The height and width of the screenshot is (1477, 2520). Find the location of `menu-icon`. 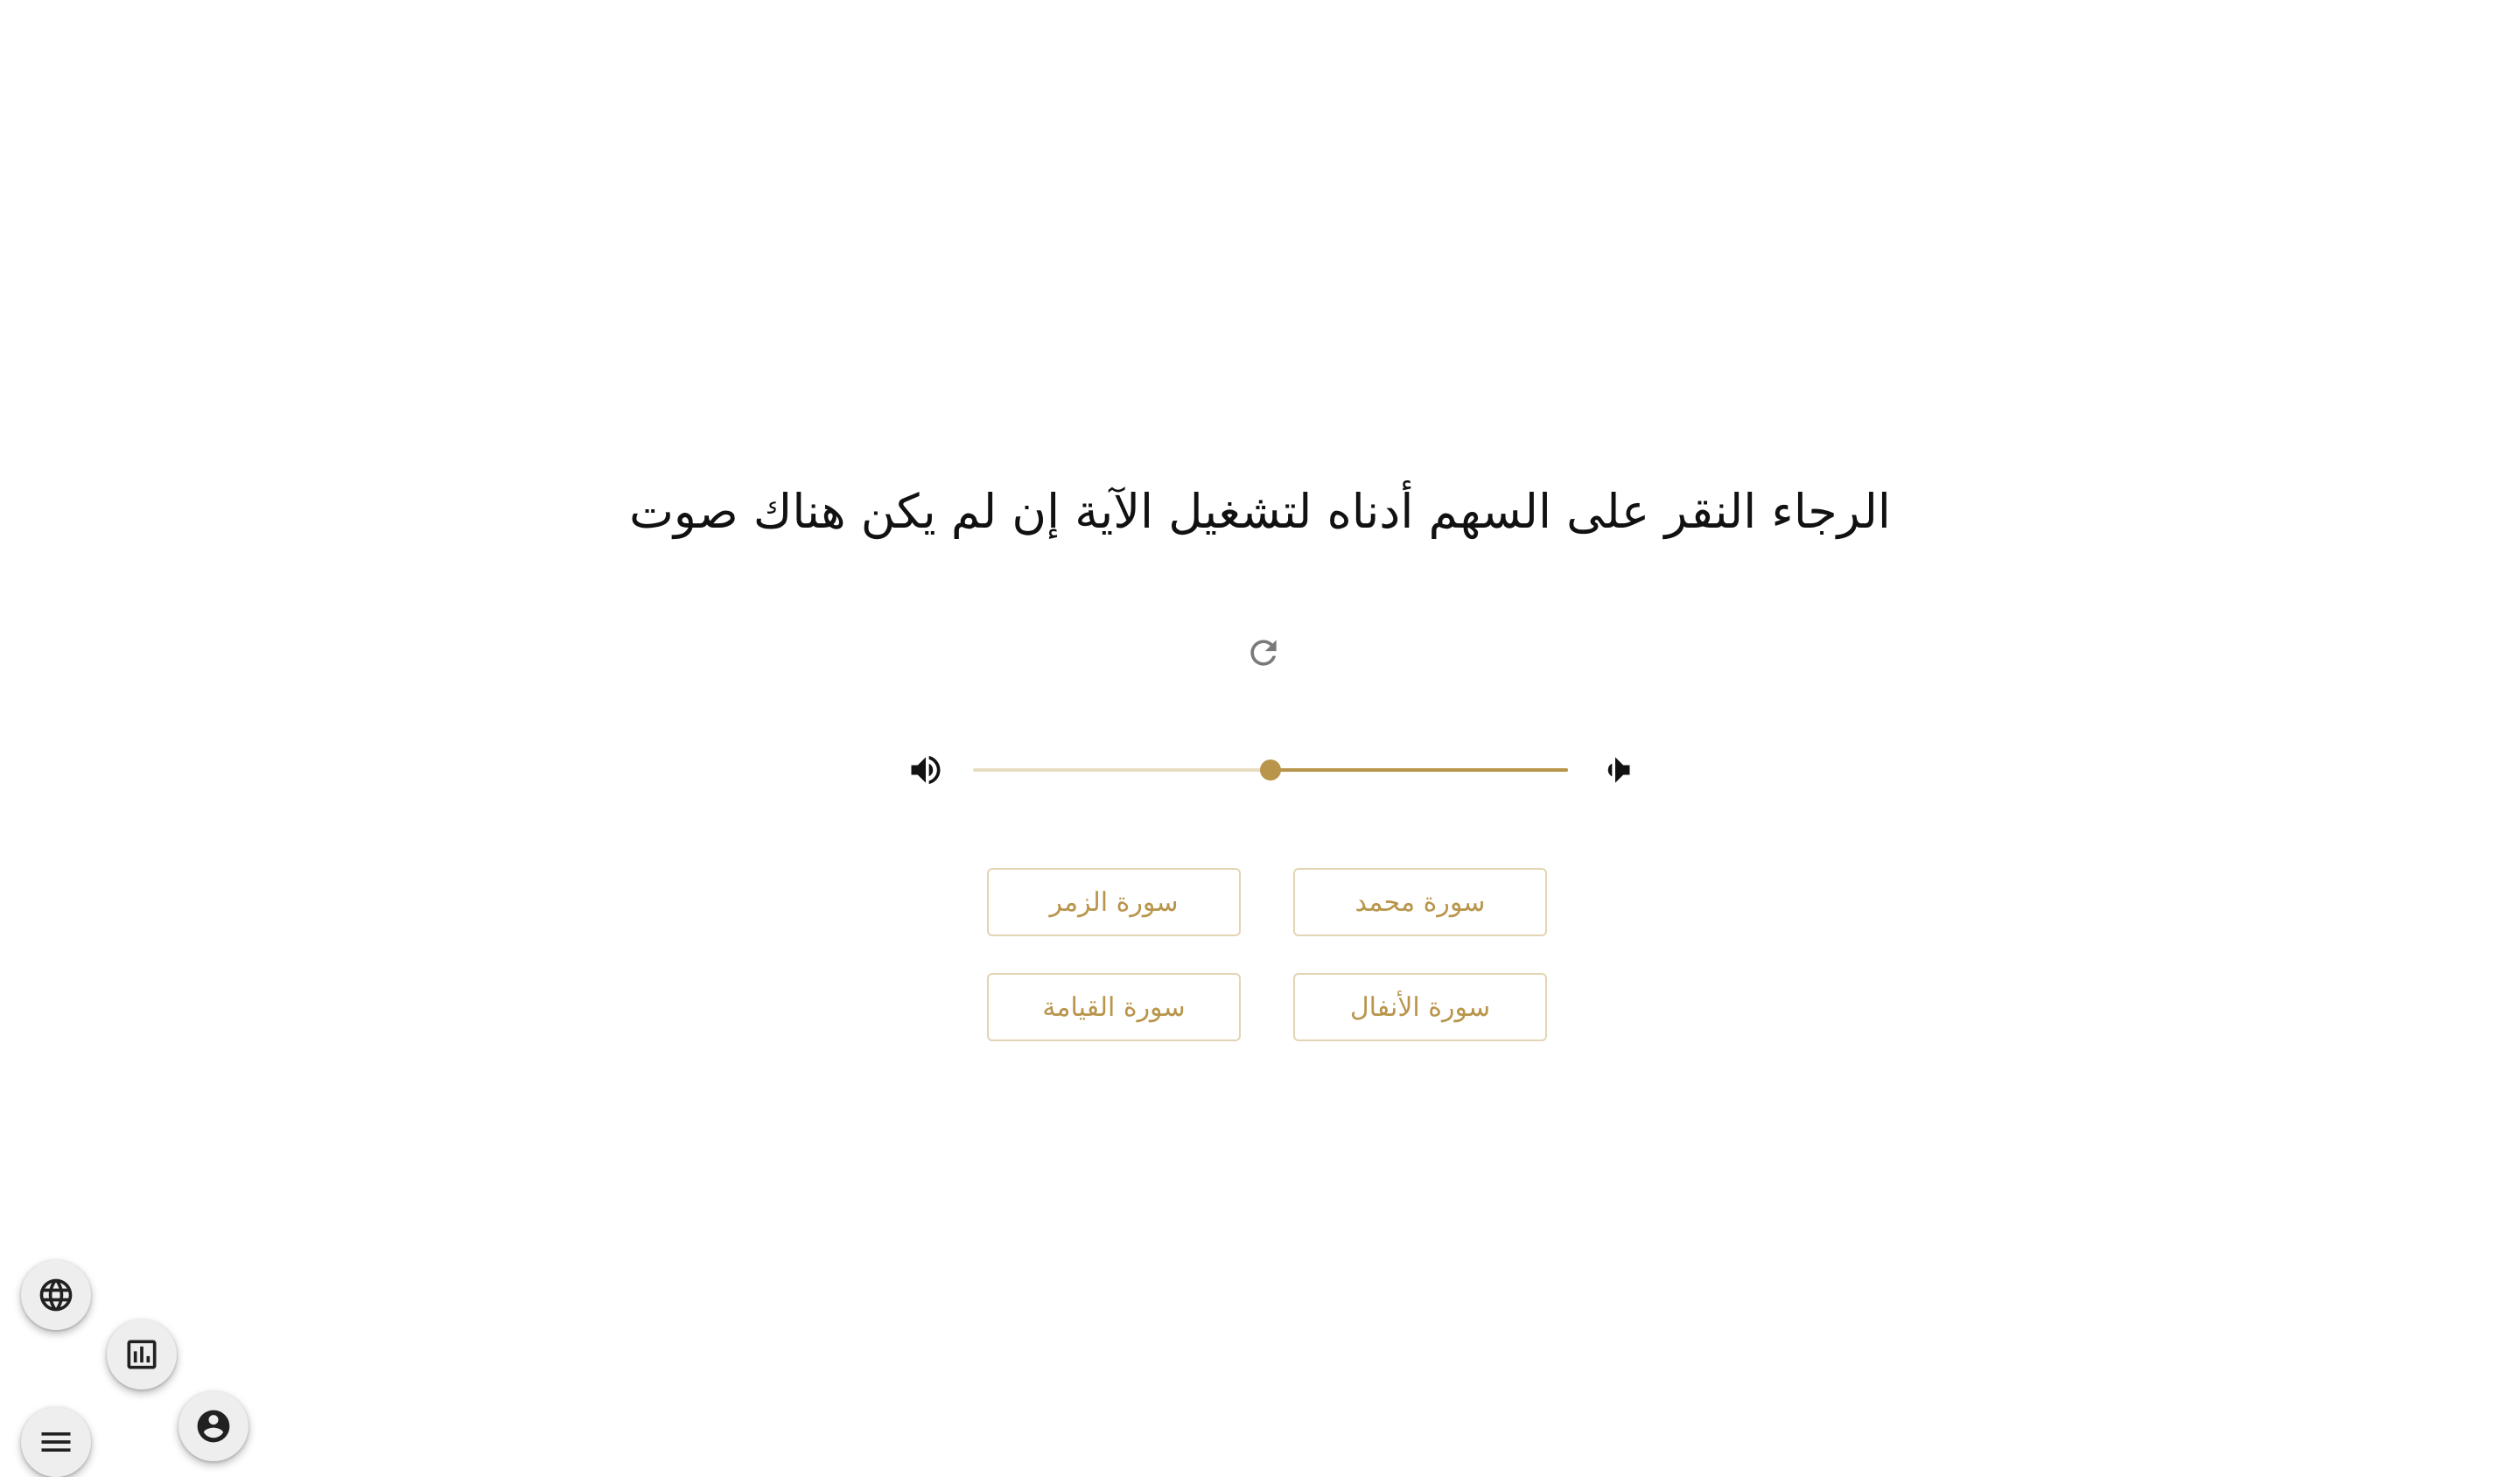

menu-icon is located at coordinates (56, 1442).